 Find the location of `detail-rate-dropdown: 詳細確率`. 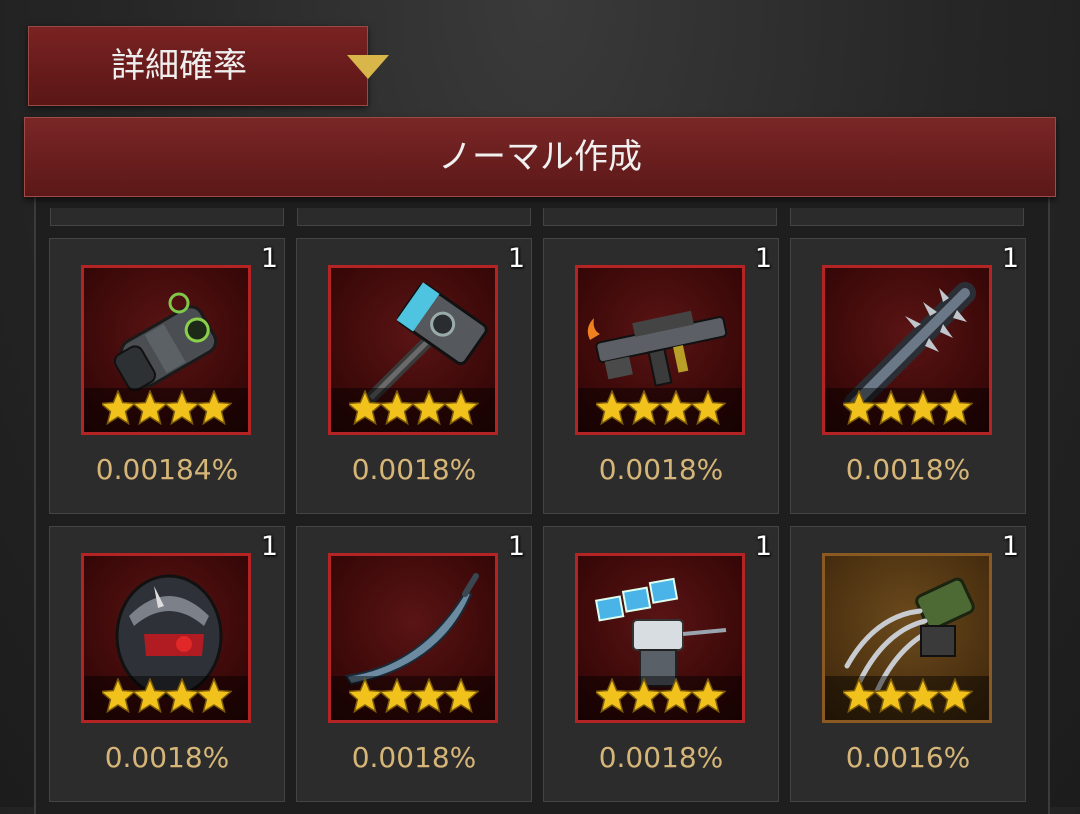

detail-rate-dropdown: 詳細確率 is located at coordinates (208, 66).